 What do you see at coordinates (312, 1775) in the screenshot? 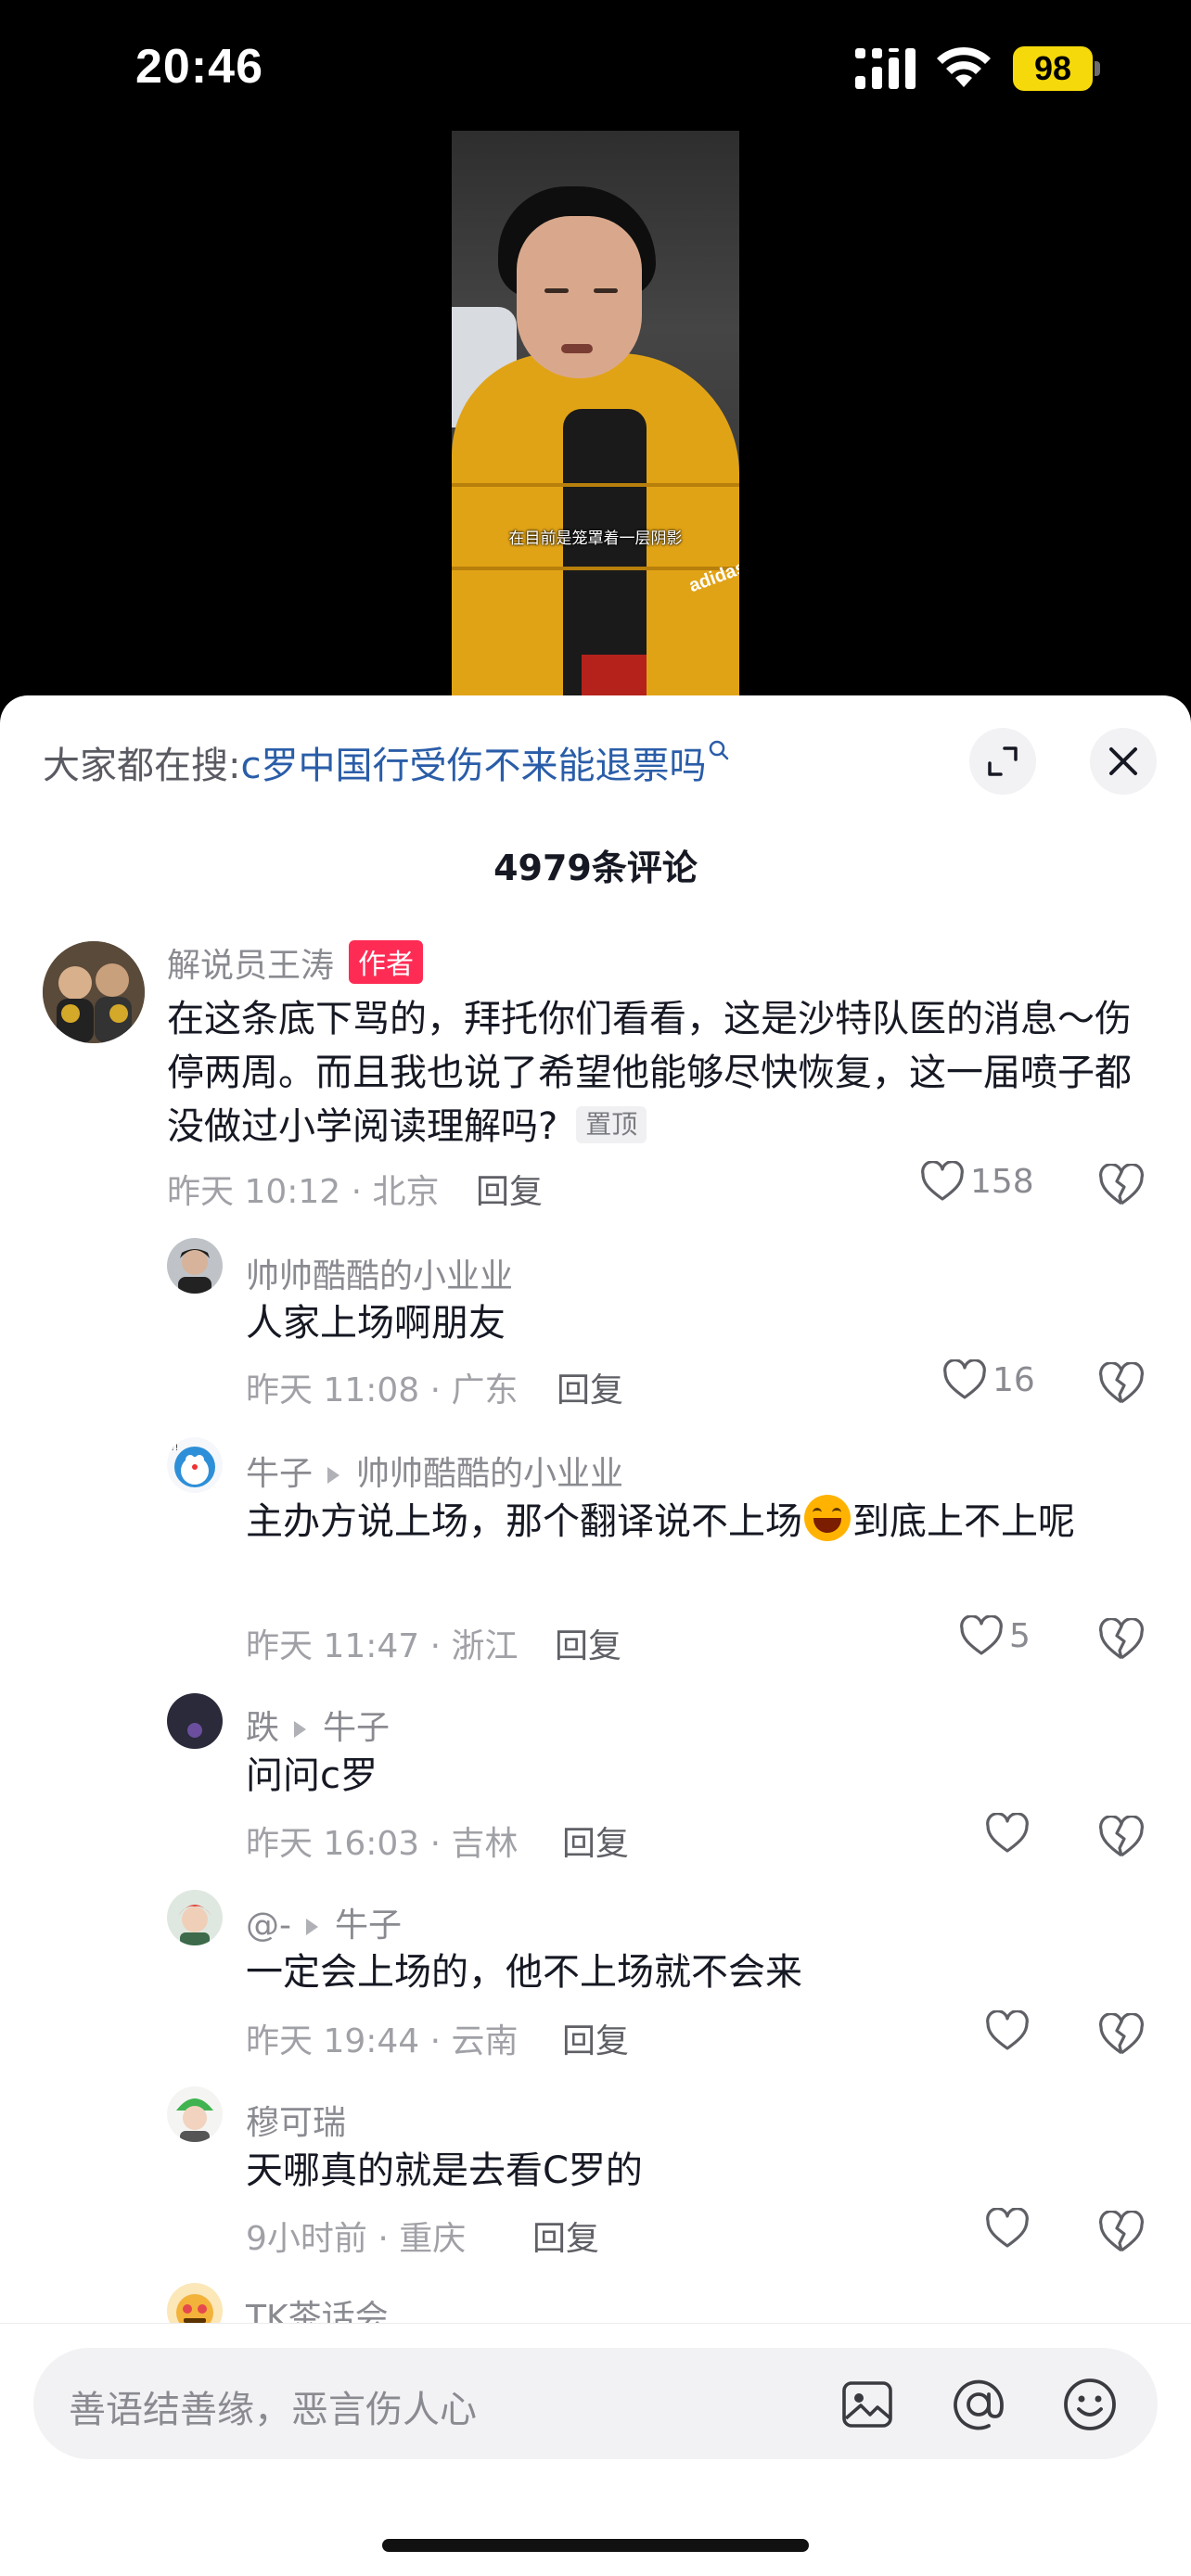
I see `comment-text: 问问c罗` at bounding box center [312, 1775].